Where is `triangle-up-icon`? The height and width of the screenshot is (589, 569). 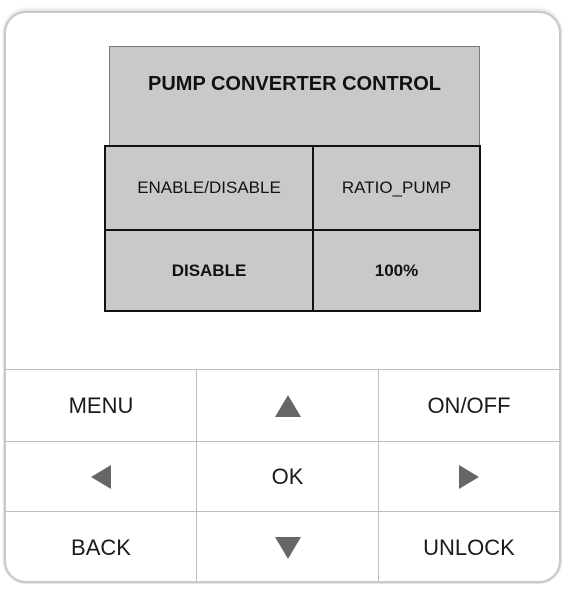
triangle-up-icon is located at coordinates (287, 405).